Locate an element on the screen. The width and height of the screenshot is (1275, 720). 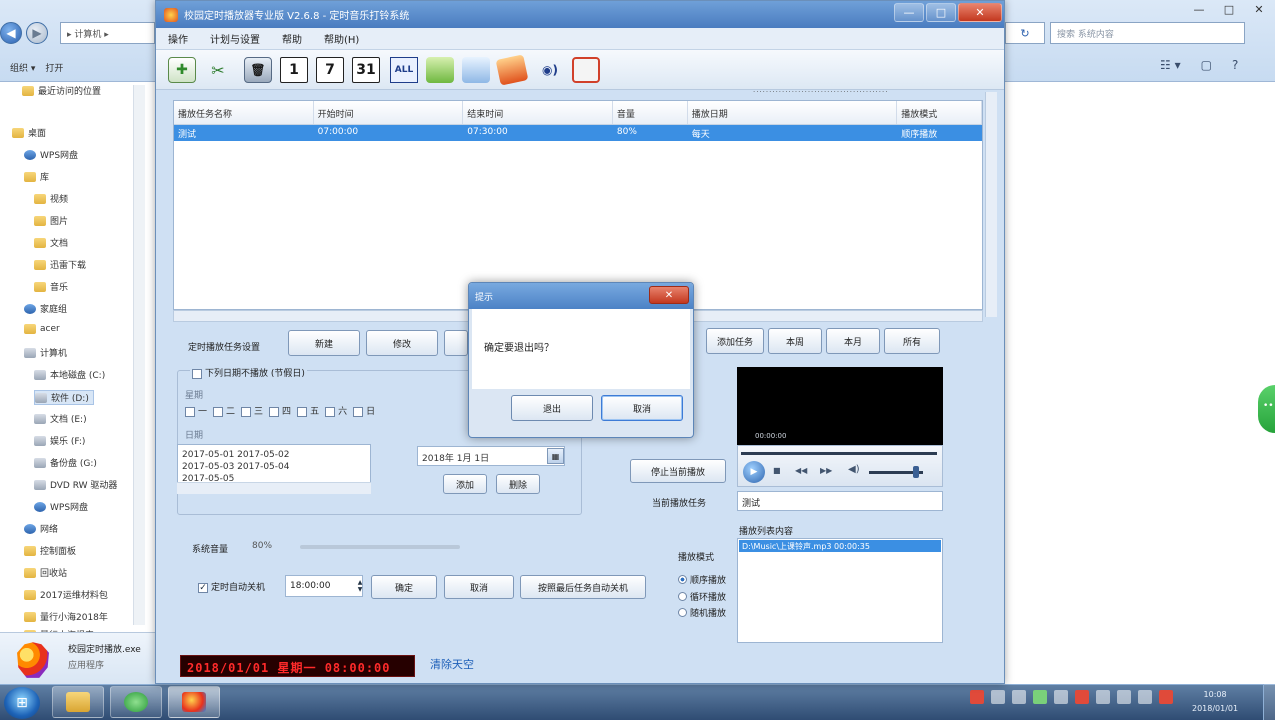
sidebar-item: 备份盘 (G:) is located at coordinates (67, 462).